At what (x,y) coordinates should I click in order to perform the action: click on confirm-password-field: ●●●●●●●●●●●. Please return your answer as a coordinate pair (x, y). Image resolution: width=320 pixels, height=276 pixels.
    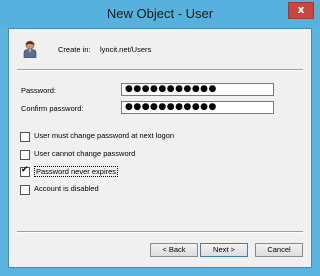
    Looking at the image, I should click on (197, 107).